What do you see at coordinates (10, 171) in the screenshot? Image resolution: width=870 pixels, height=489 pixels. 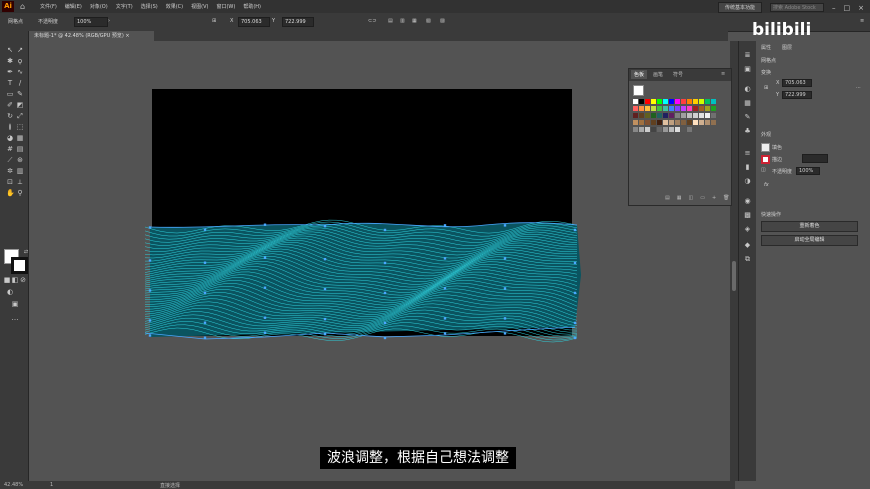 I see `symbol-sprayer-tool-icon: ✲` at bounding box center [10, 171].